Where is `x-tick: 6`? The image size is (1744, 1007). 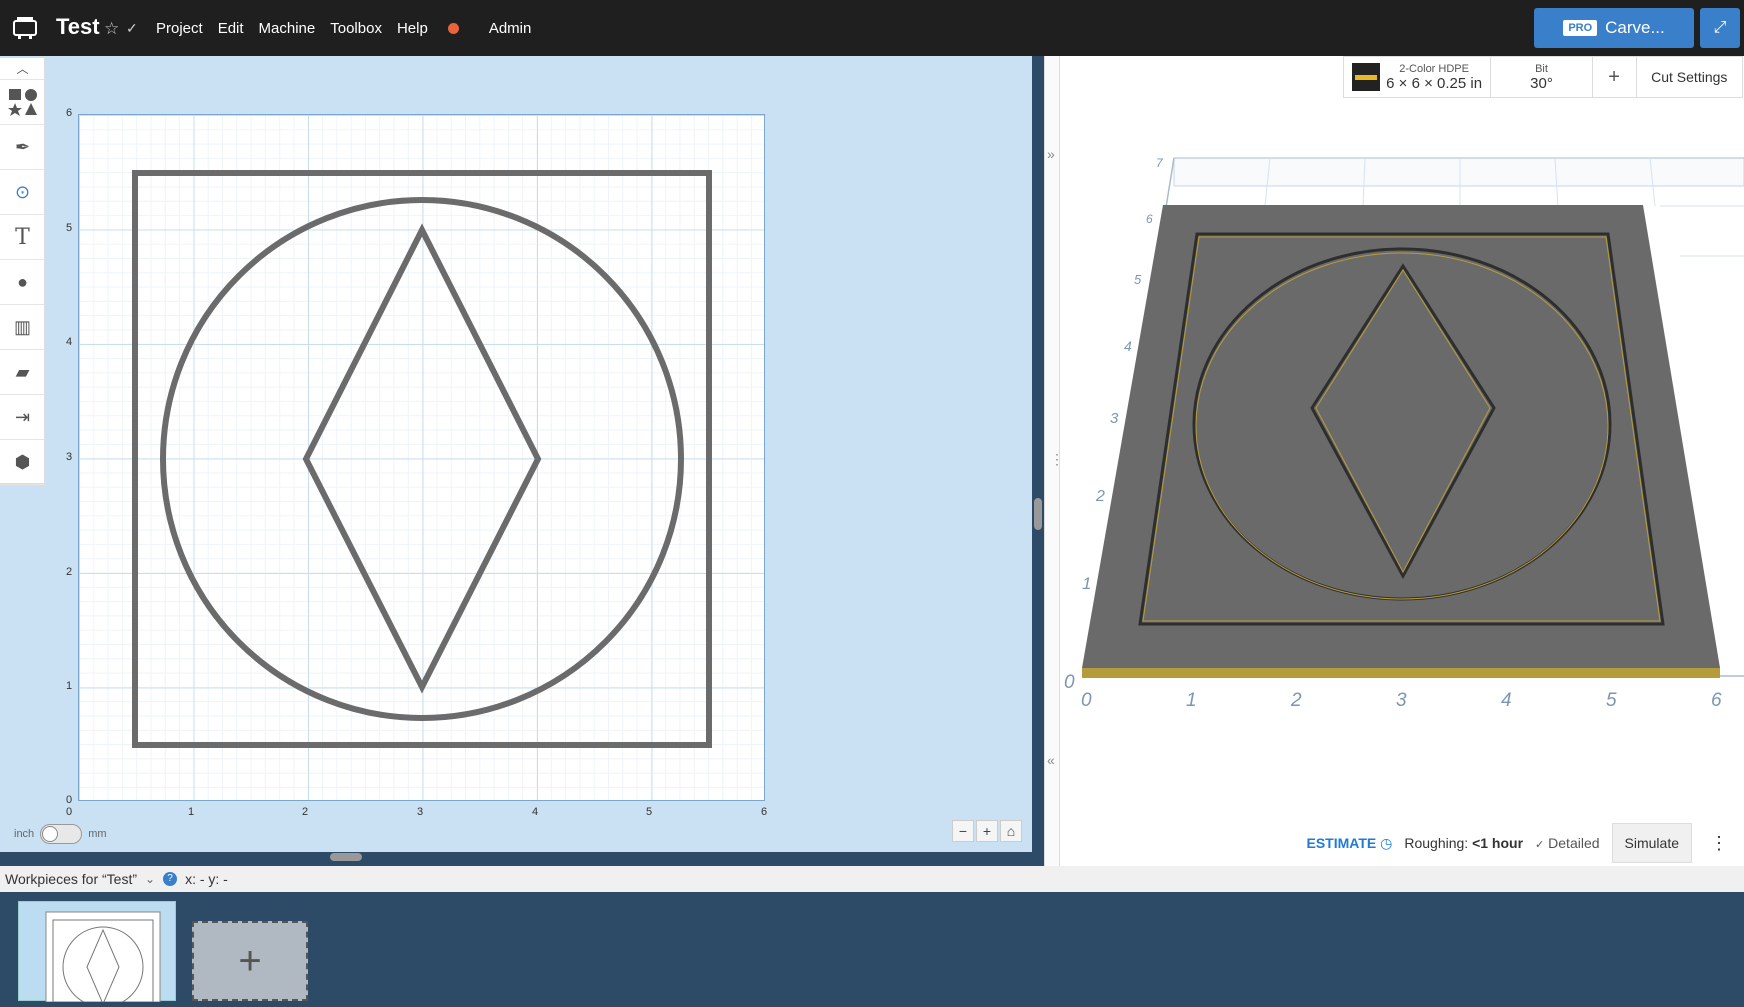
x-tick: 6 is located at coordinates (764, 812).